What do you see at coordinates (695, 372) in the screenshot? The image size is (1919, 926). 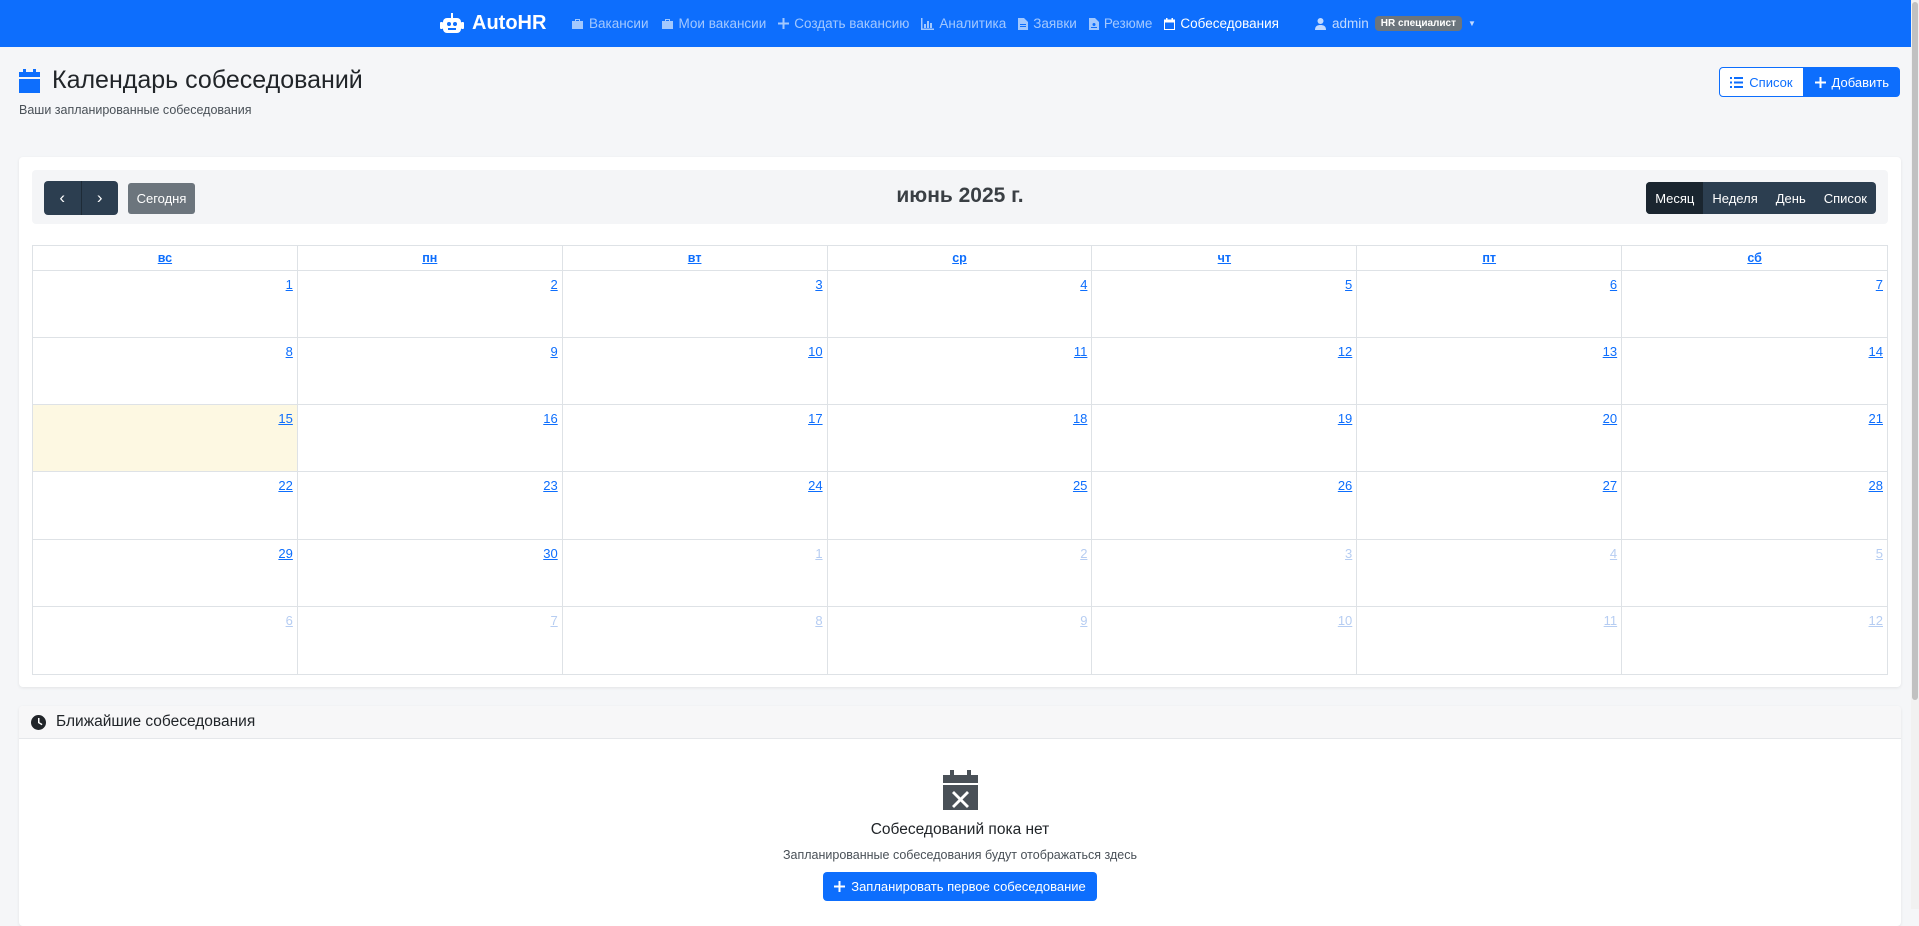 I see `day-cell: 10` at bounding box center [695, 372].